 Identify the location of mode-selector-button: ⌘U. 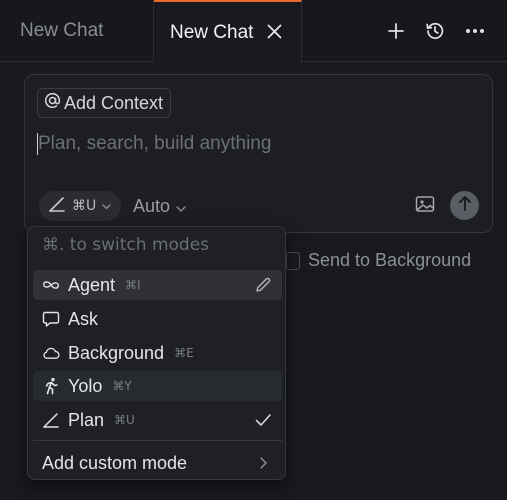
(80, 206).